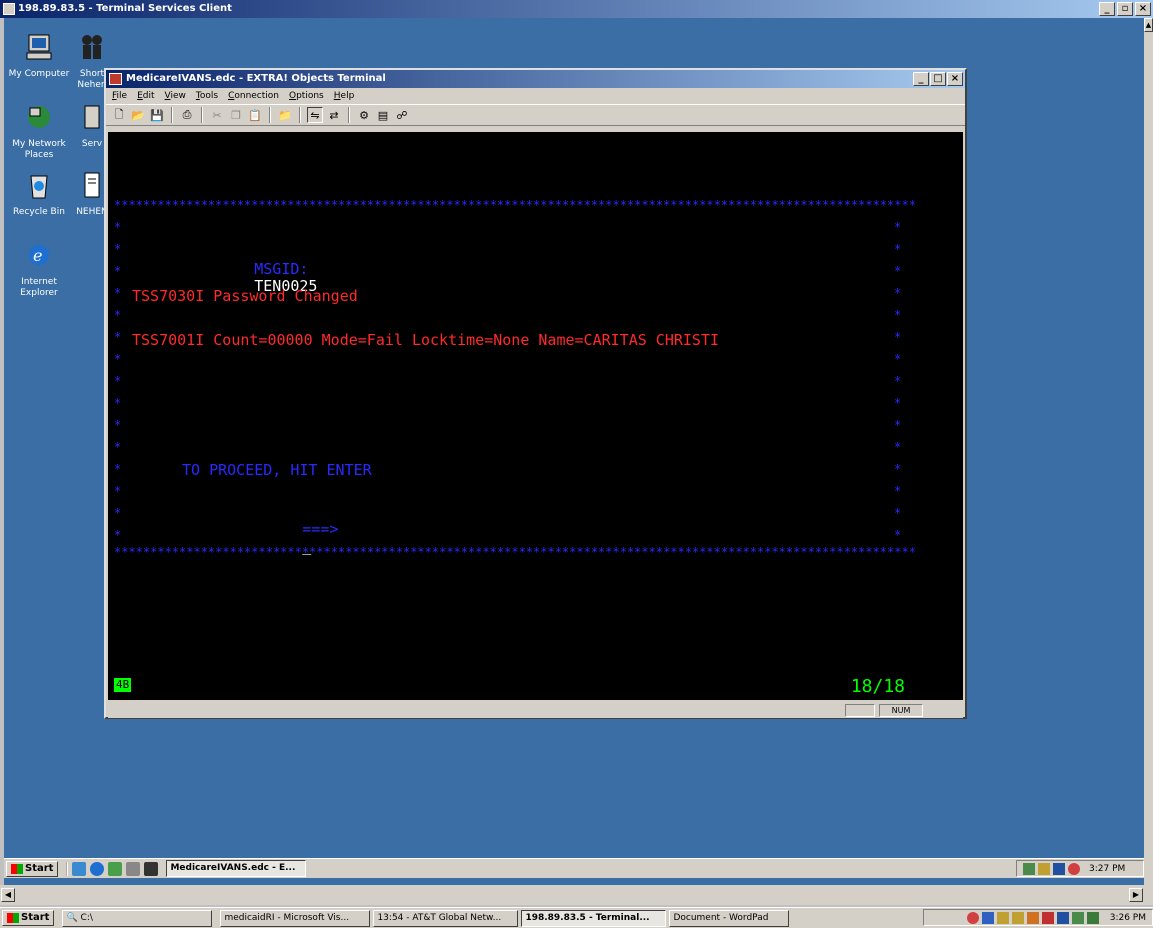  What do you see at coordinates (217, 115) in the screenshot?
I see `cut-icon: ✂` at bounding box center [217, 115].